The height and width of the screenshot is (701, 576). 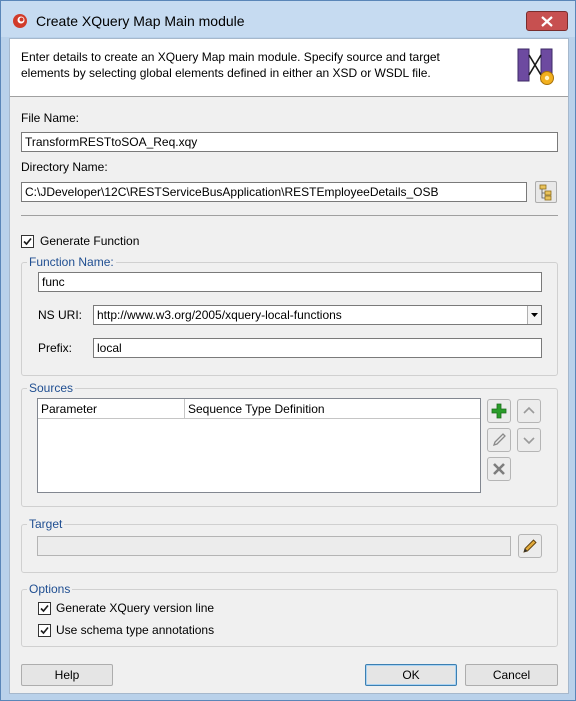 I want to click on browse-folder-icon, so click(x=545, y=192).